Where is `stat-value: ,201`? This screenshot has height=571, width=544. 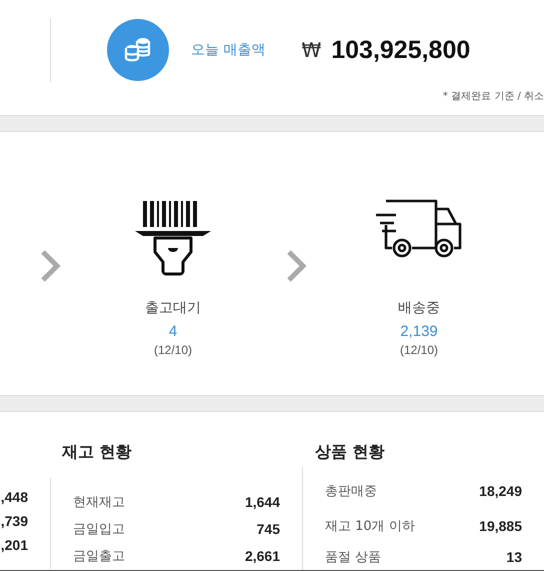 stat-value: ,201 is located at coordinates (14, 545).